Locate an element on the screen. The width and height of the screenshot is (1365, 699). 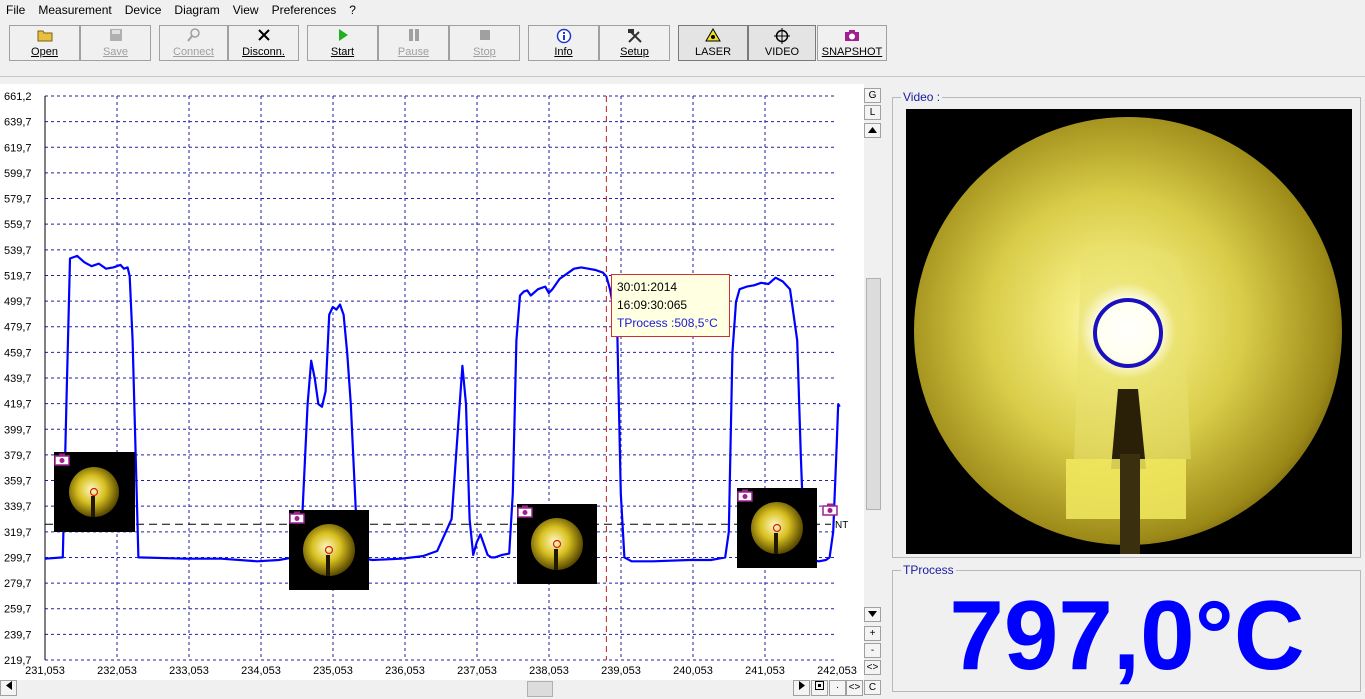
hzoom-button: <> is located at coordinates (854, 688).